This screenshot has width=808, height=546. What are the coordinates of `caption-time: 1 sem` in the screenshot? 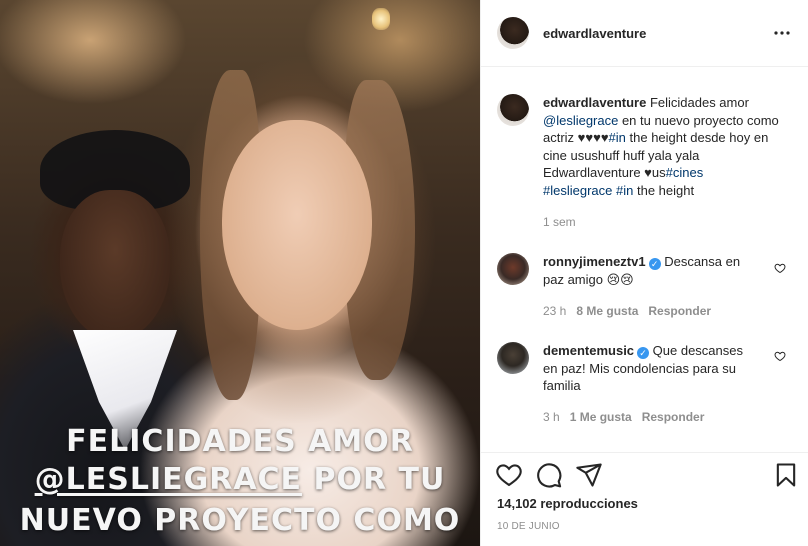 It's located at (559, 222).